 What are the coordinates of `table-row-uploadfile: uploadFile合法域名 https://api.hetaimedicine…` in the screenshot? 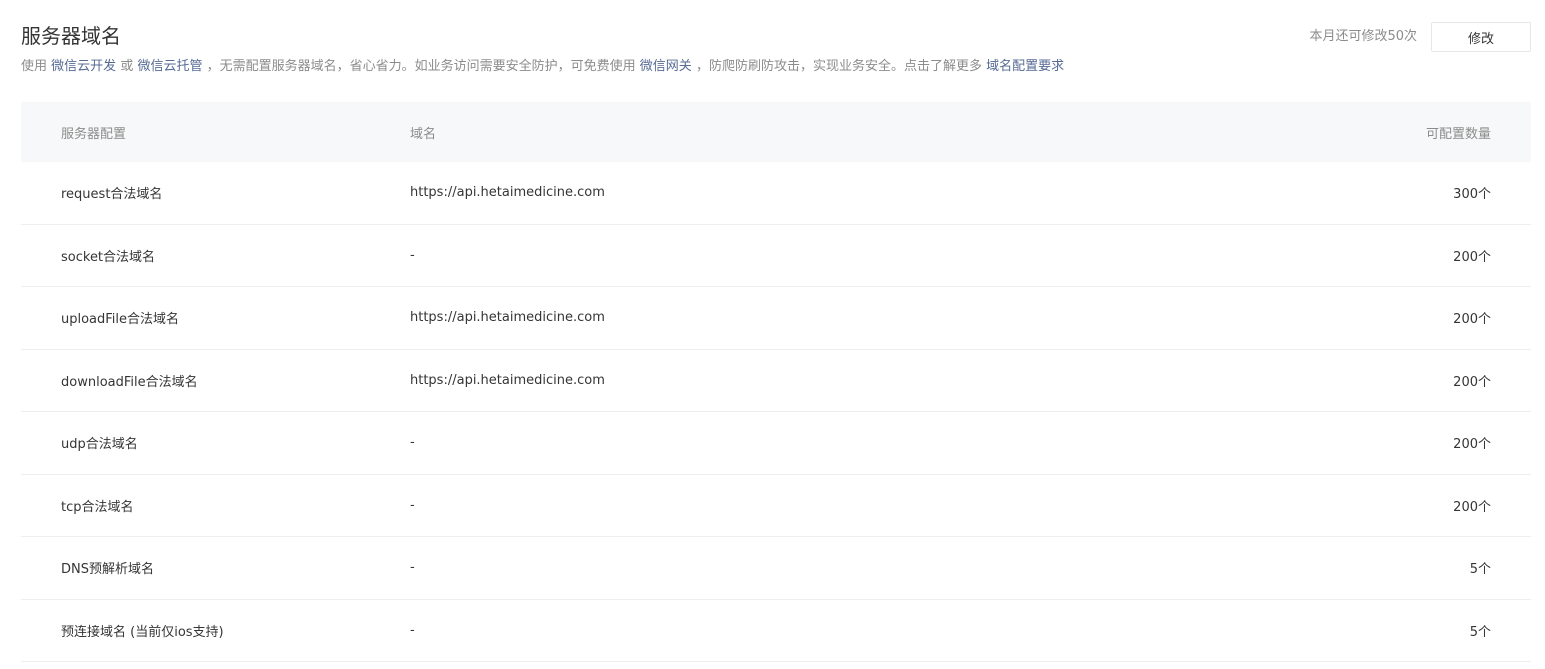 It's located at (776, 318).